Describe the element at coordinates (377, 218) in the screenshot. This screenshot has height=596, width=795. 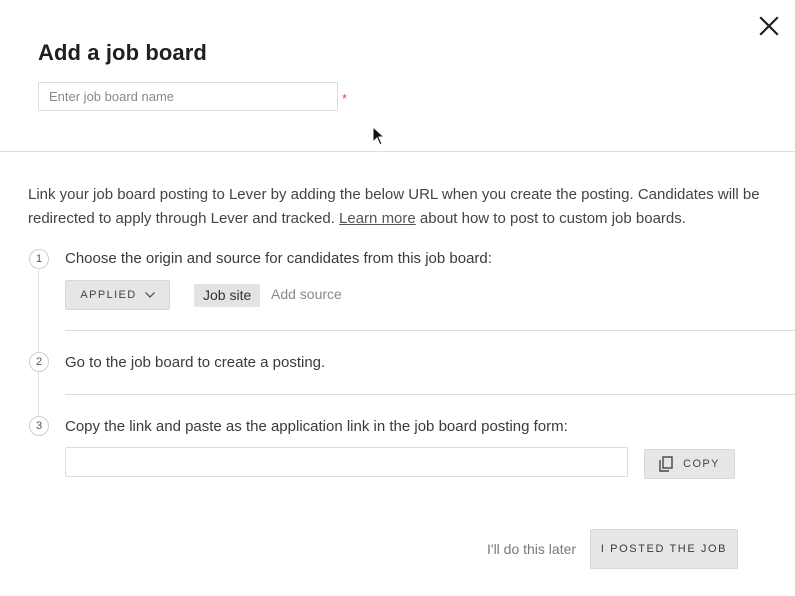
I see `learn-more-link: Learn more` at that location.